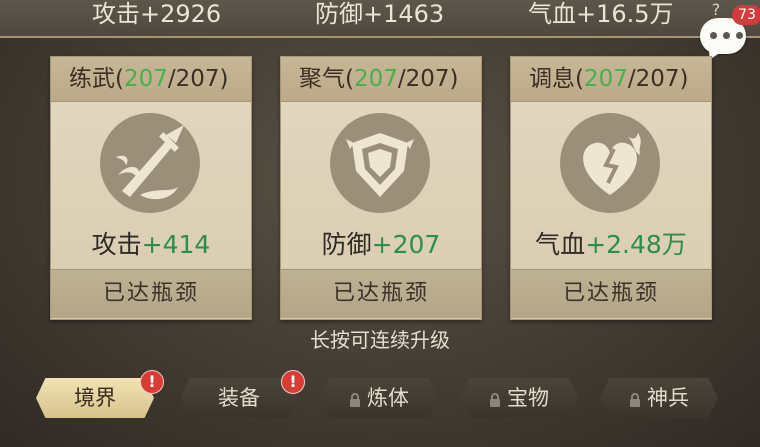 This screenshot has height=447, width=760. Describe the element at coordinates (379, 398) in the screenshot. I see `tab-body-refining: 炼体` at that location.